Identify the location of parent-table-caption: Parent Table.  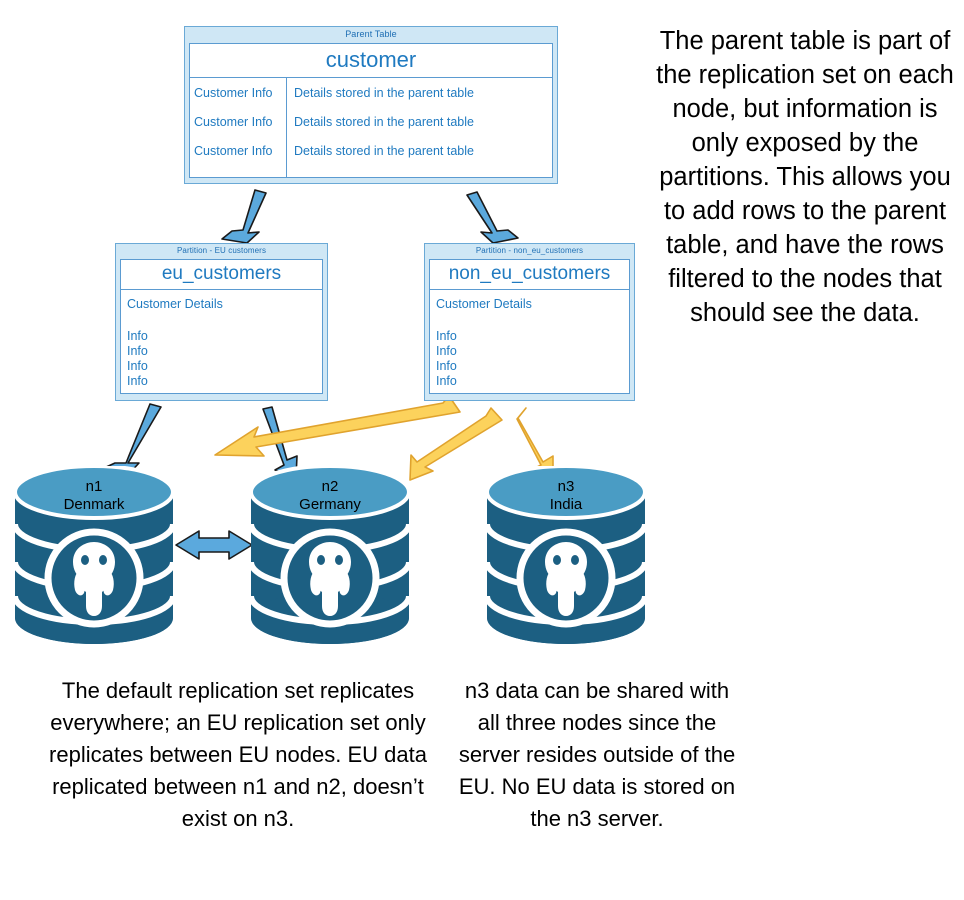
(371, 34).